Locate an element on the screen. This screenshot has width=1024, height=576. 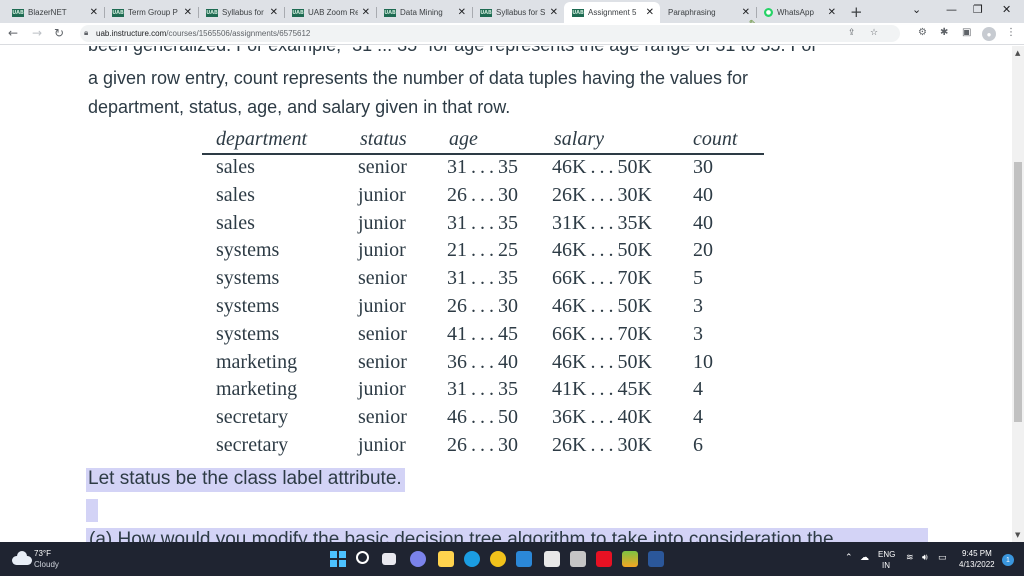
extensions-icon: ✱ is located at coordinates (944, 32).